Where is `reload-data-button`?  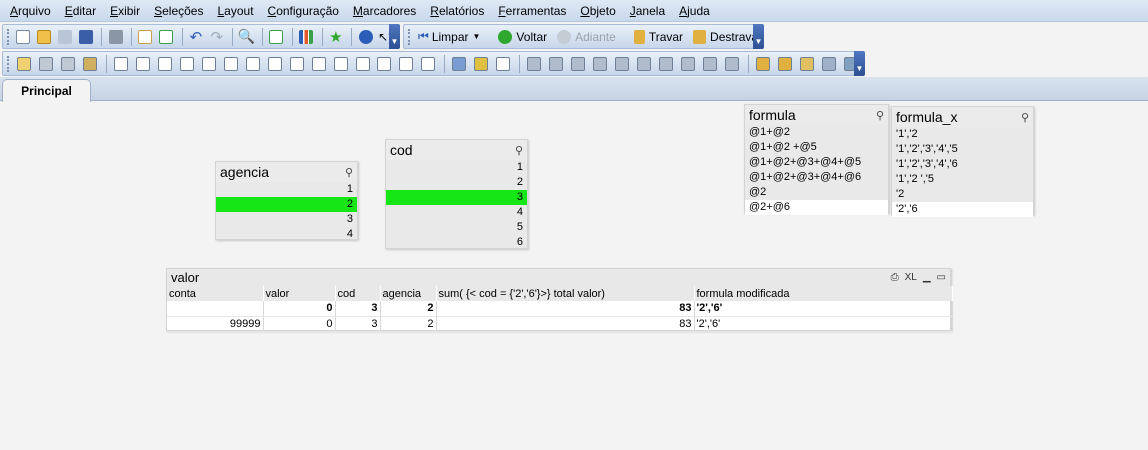 reload-data-button is located at coordinates (166, 37).